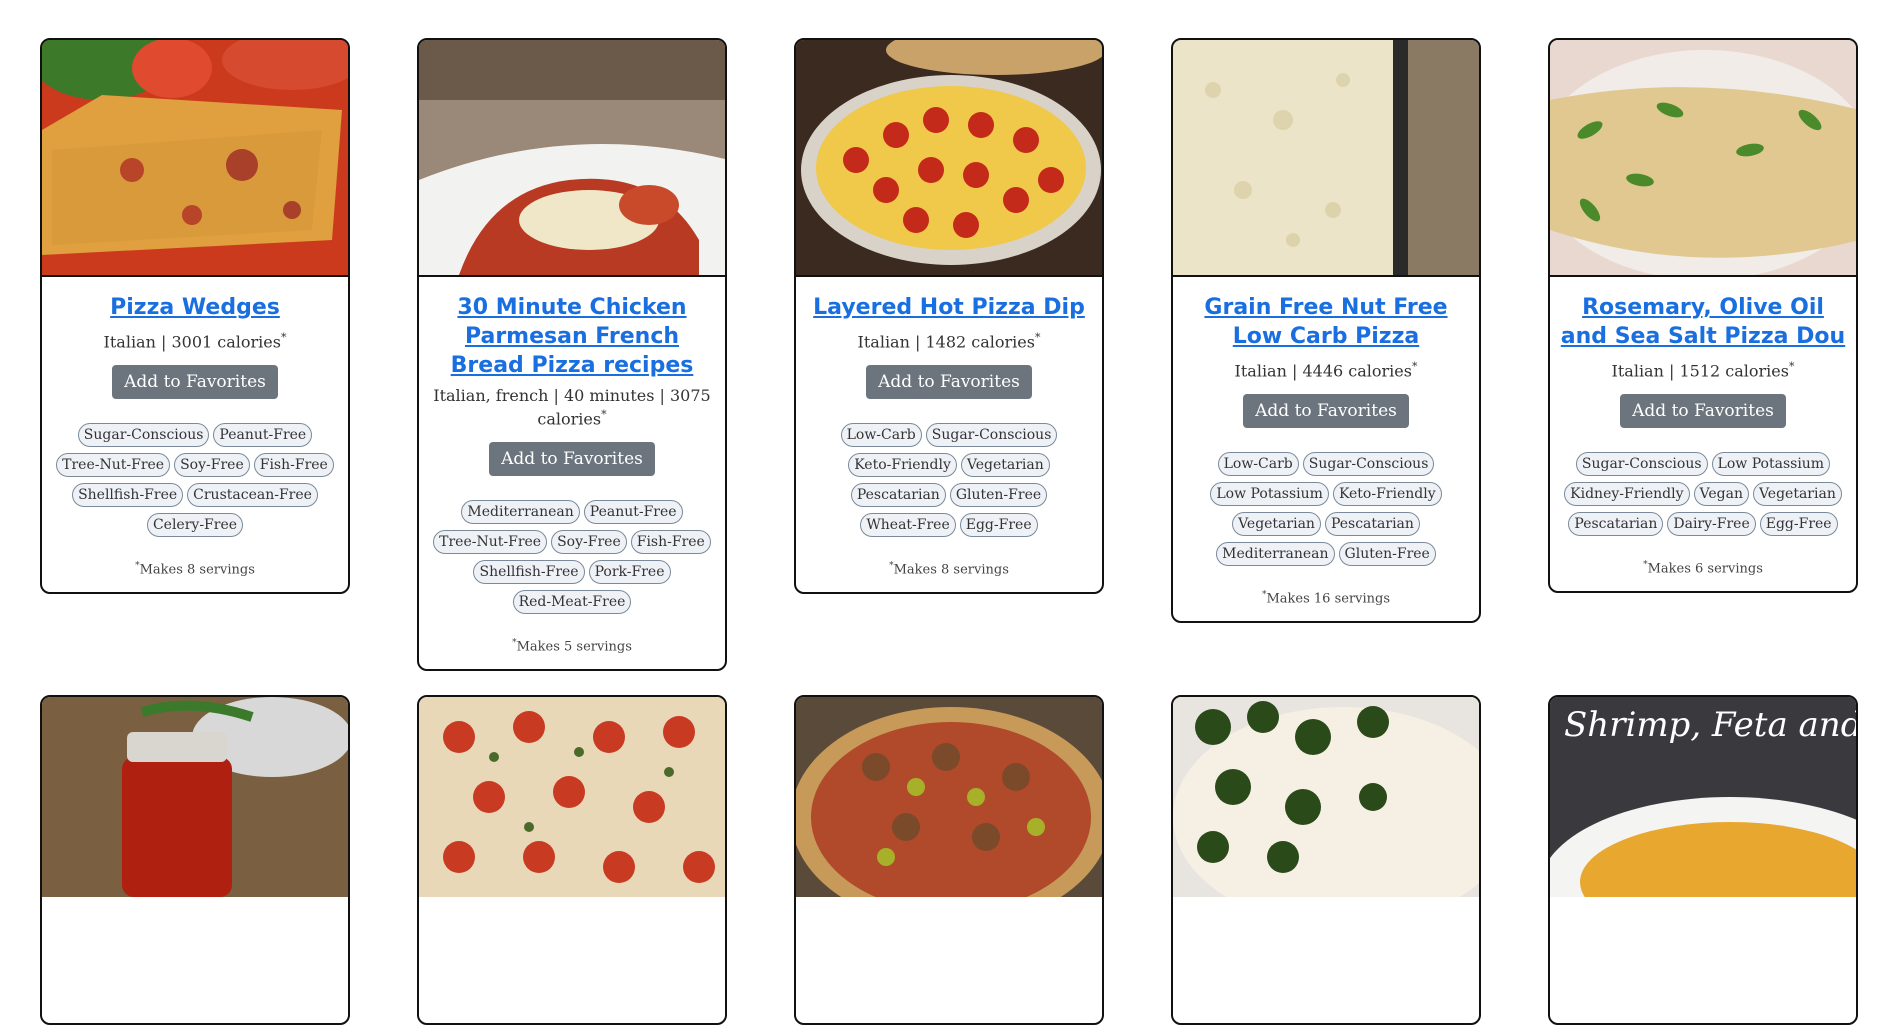 This screenshot has width=1898, height=1025. What do you see at coordinates (195, 525) in the screenshot?
I see `health-tag: Celery-Free` at bounding box center [195, 525].